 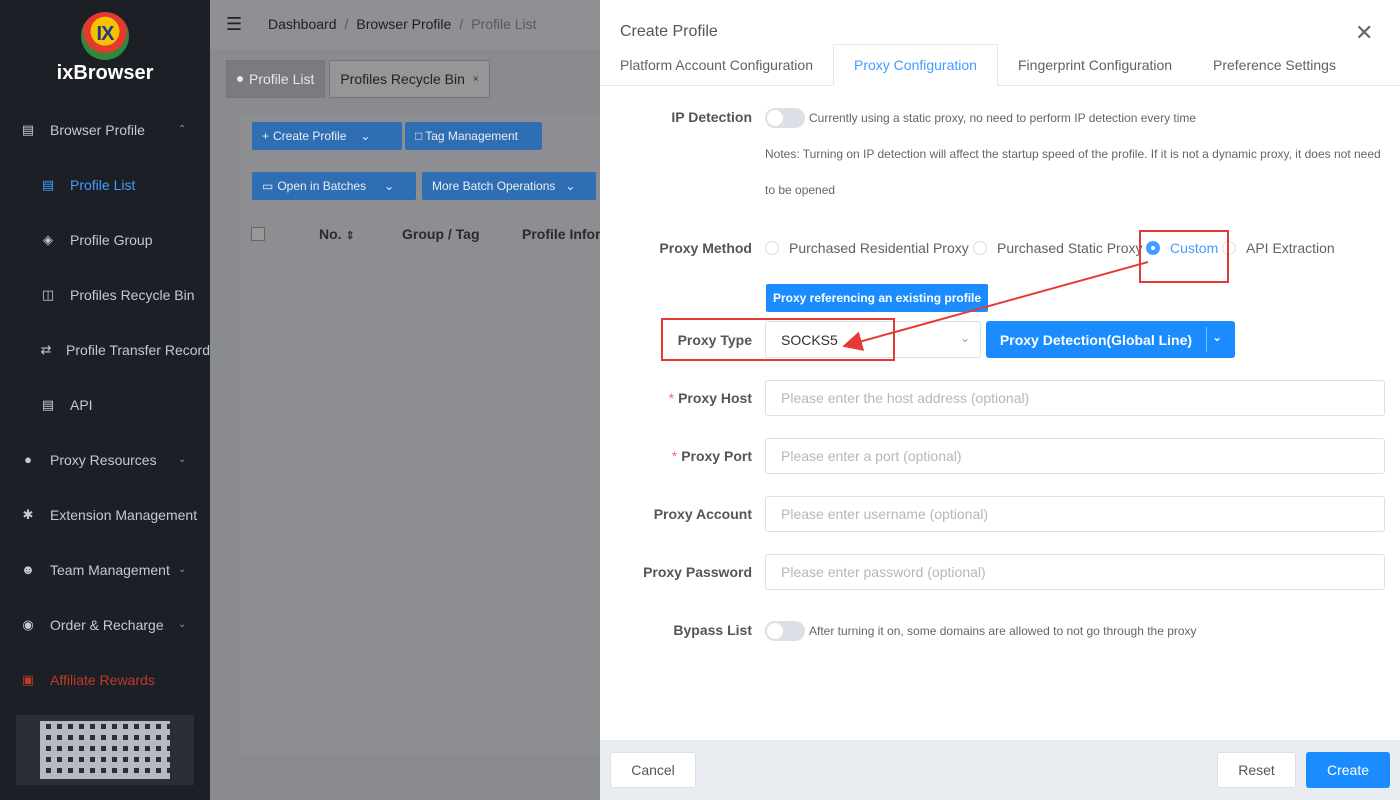 I want to click on page-tab-recycle-bin: Profiles Recycle Bin ×, so click(x=409, y=79).